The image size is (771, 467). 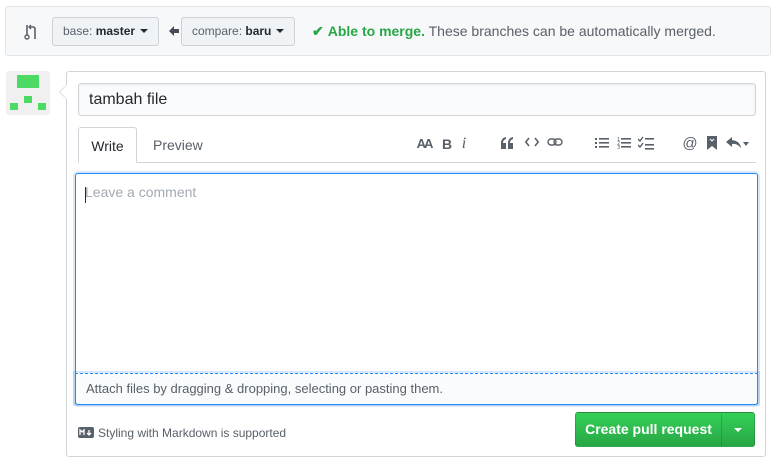 What do you see at coordinates (417, 99) in the screenshot?
I see `title-input` at bounding box center [417, 99].